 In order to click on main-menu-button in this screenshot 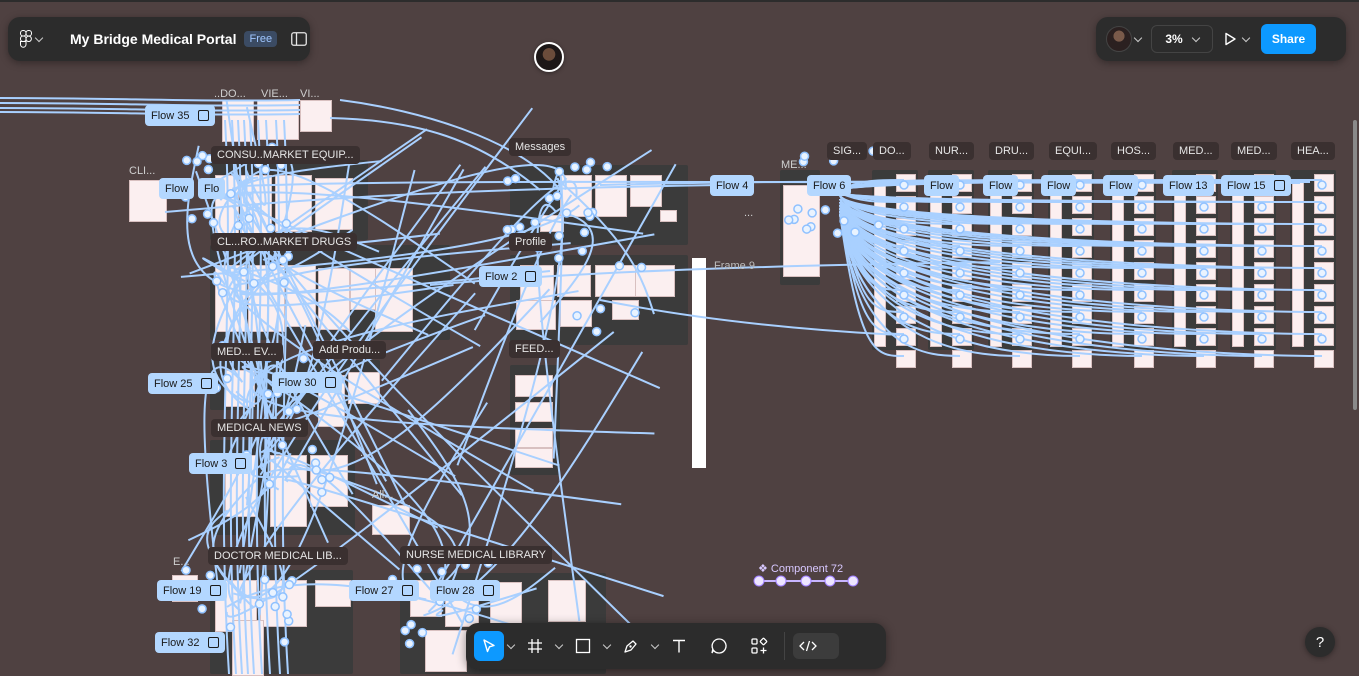, I will do `click(40, 39)`.